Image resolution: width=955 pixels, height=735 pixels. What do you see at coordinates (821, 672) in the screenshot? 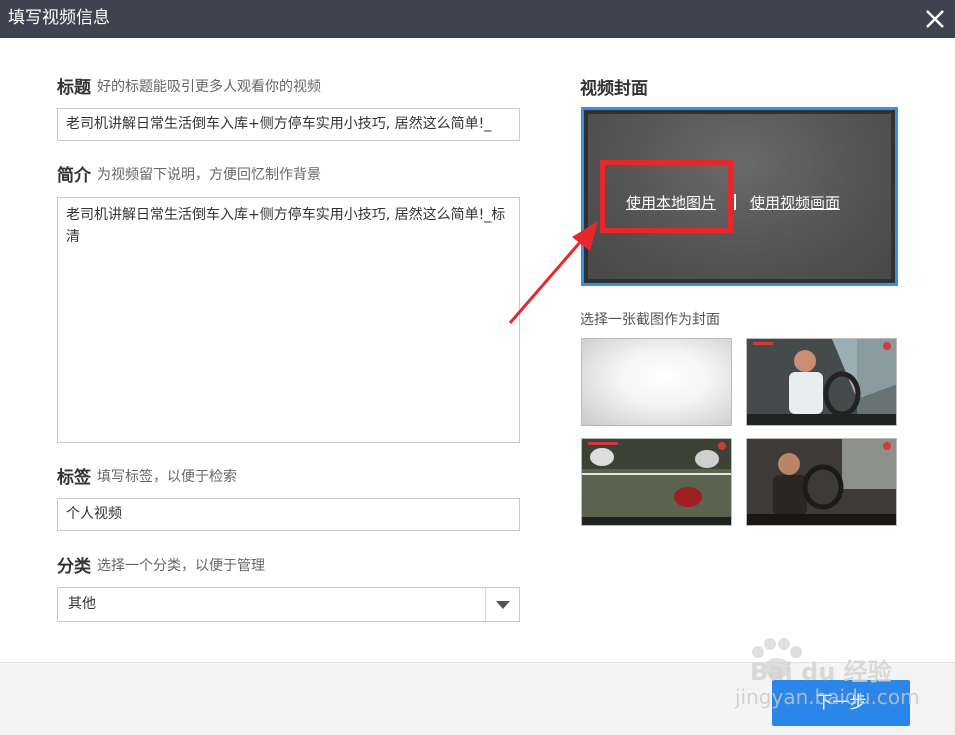
I see `watermark-text: Bai du 经验` at bounding box center [821, 672].